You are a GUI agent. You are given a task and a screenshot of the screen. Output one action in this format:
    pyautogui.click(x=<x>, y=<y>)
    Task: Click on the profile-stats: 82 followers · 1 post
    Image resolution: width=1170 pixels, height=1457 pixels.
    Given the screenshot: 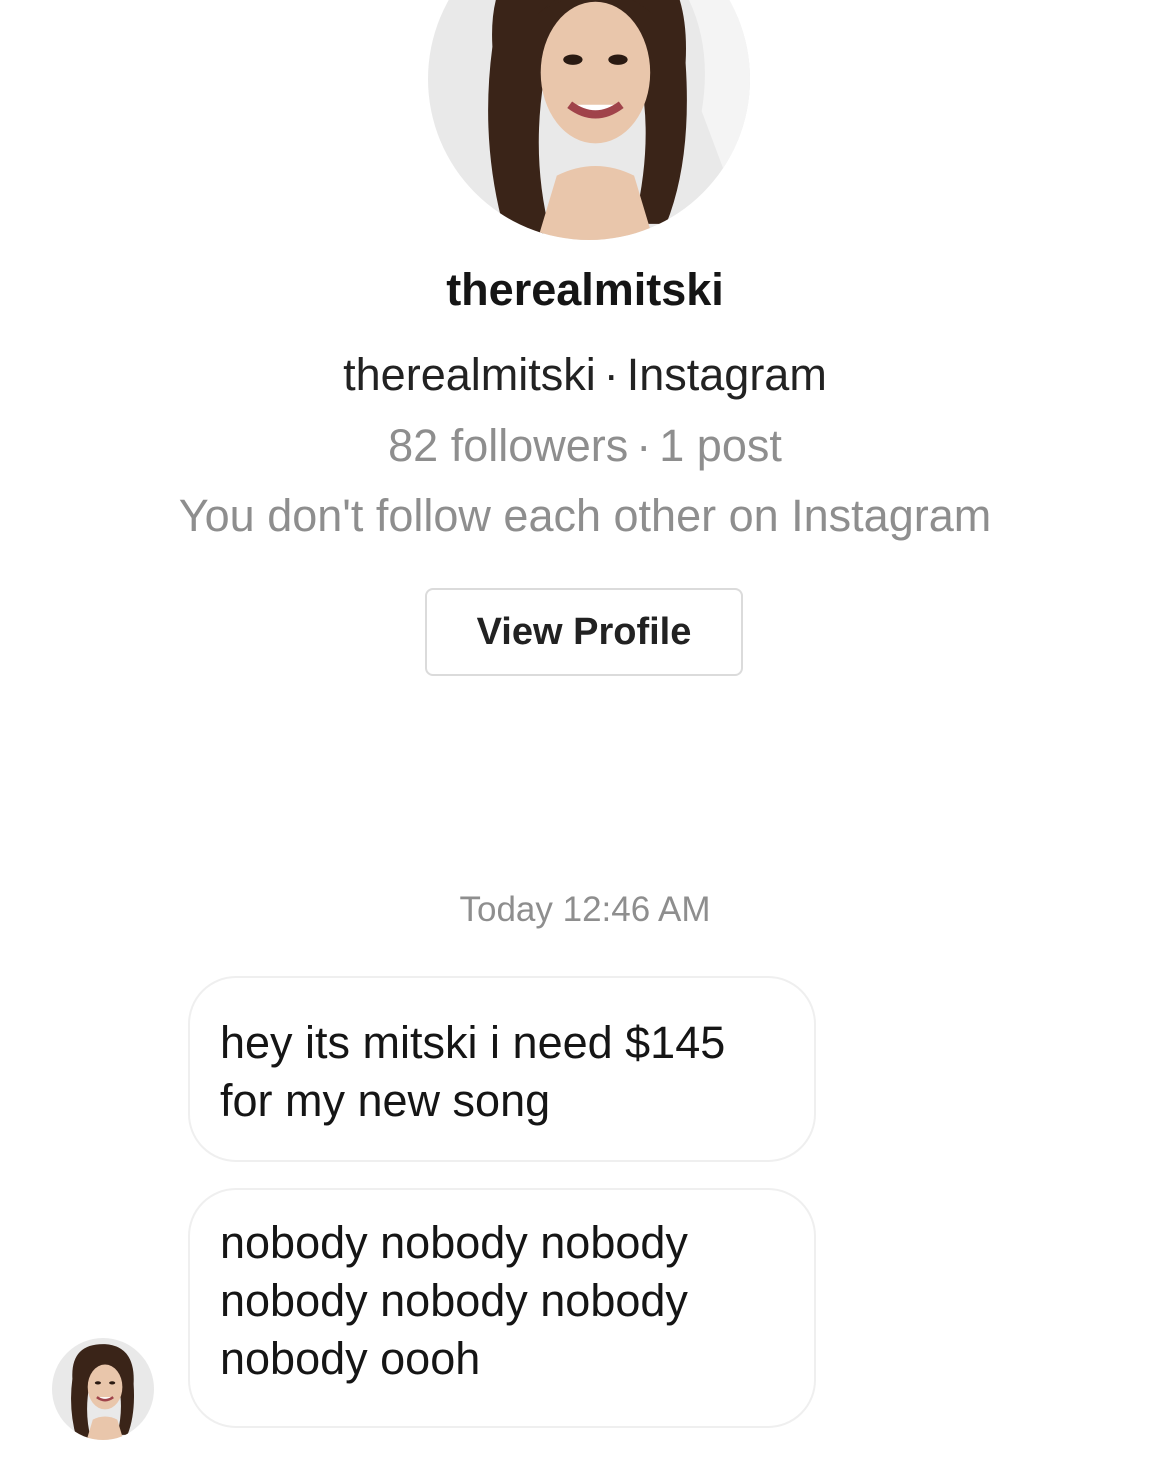 What is the action you would take?
    pyautogui.click(x=585, y=446)
    